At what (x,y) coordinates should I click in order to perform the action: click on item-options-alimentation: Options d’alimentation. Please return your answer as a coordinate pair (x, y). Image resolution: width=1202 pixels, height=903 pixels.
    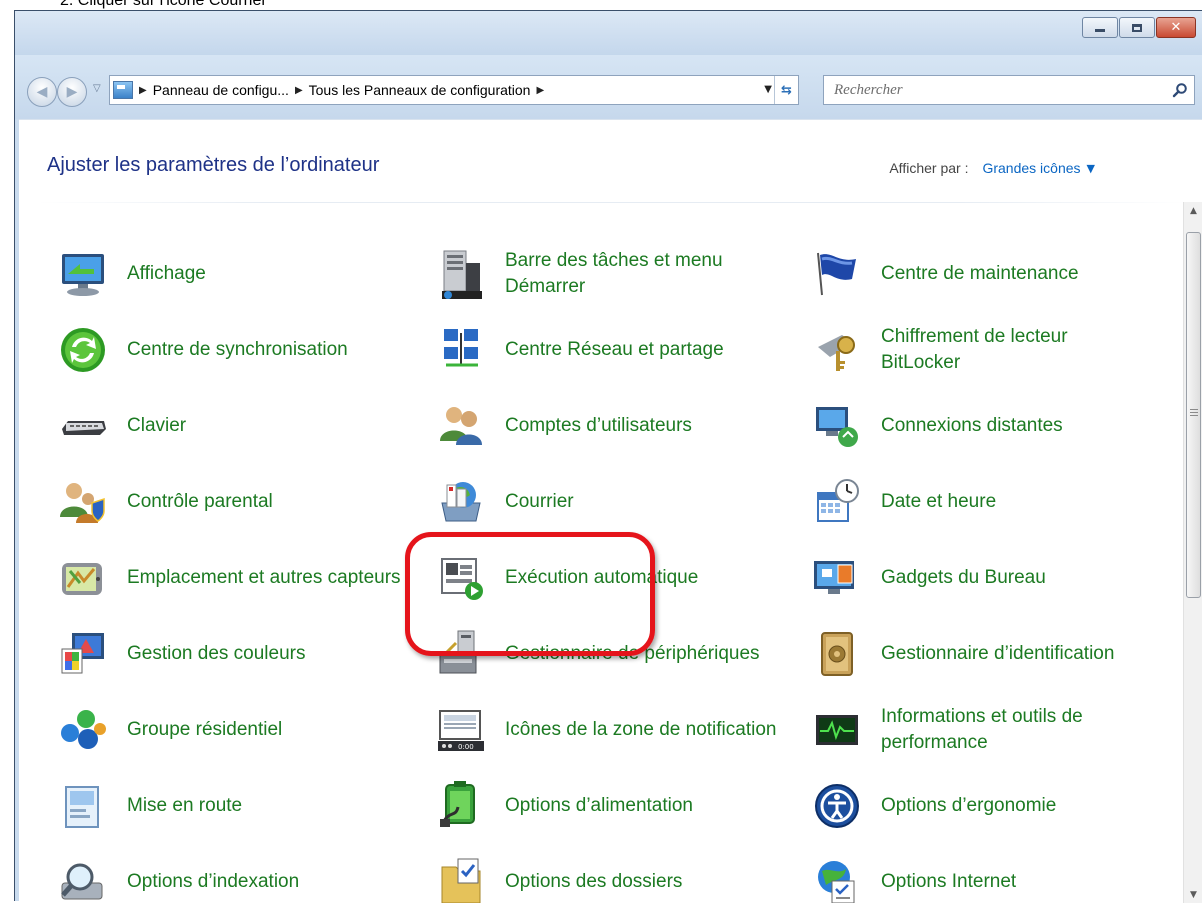
    Looking at the image, I should click on (564, 806).